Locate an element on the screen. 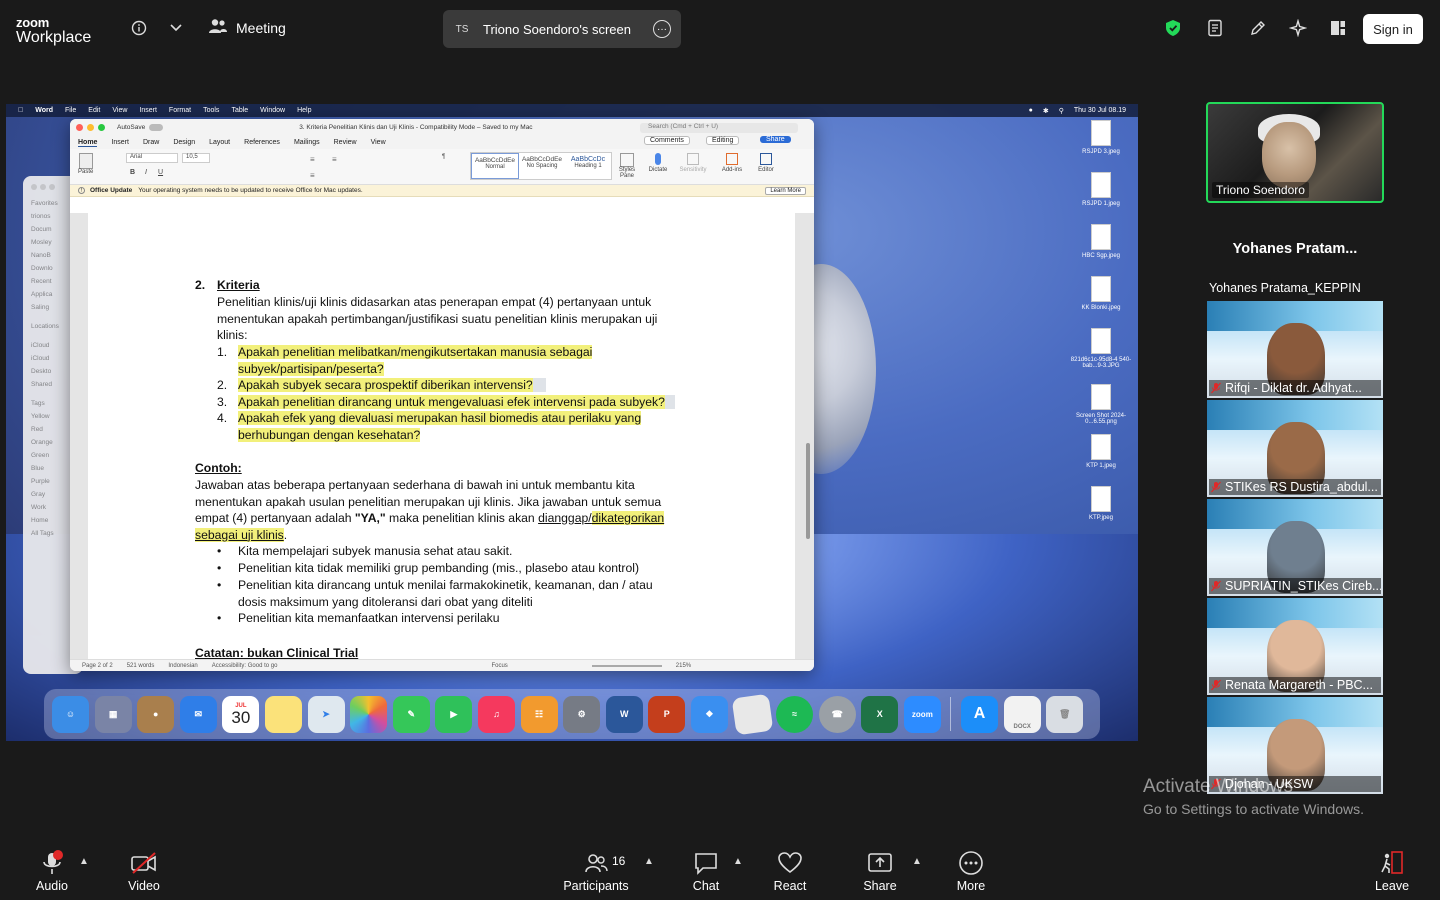  tab-draw: Draw is located at coordinates (151, 142).